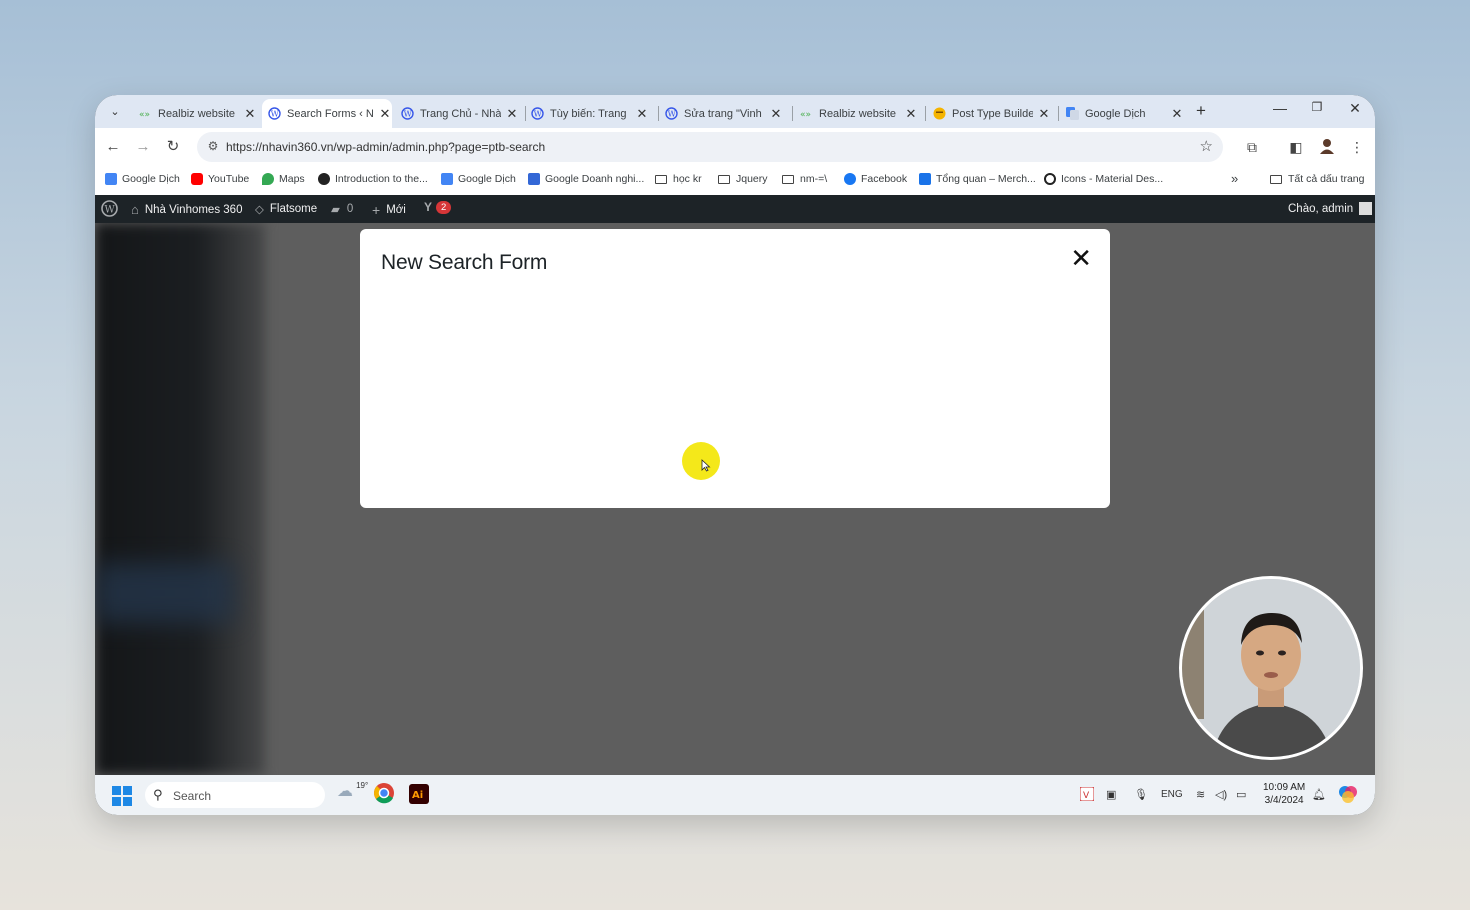 The image size is (1470, 910). What do you see at coordinates (444, 207) in the screenshot?
I see `notification-badge: 2` at bounding box center [444, 207].